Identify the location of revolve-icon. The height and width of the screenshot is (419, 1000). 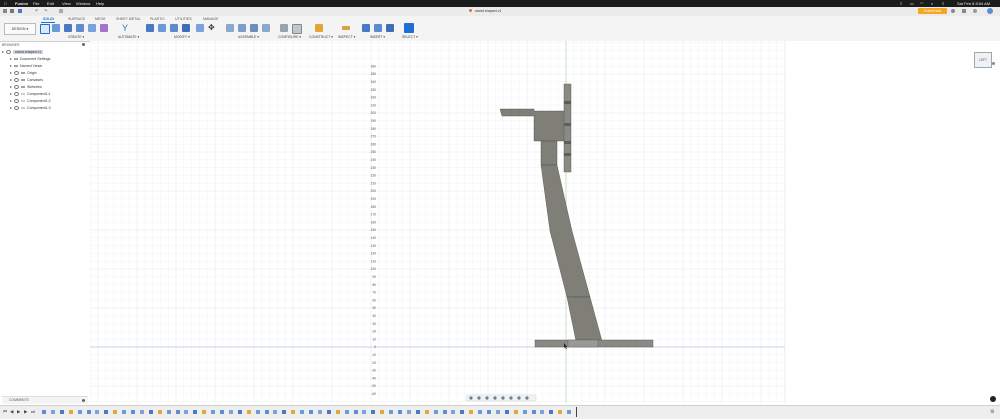
(80, 28).